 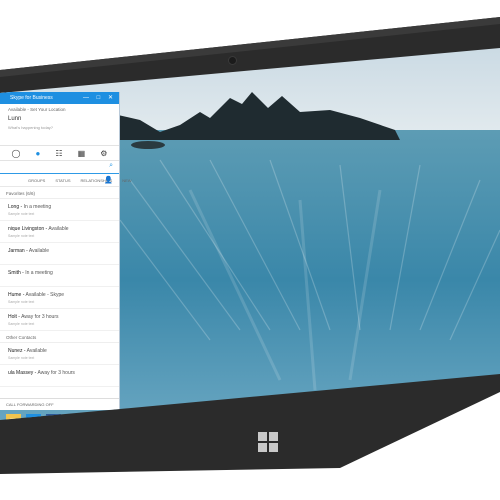 I want to click on contact-line: Holt - Away for 3 hours, so click(x=63, y=314).